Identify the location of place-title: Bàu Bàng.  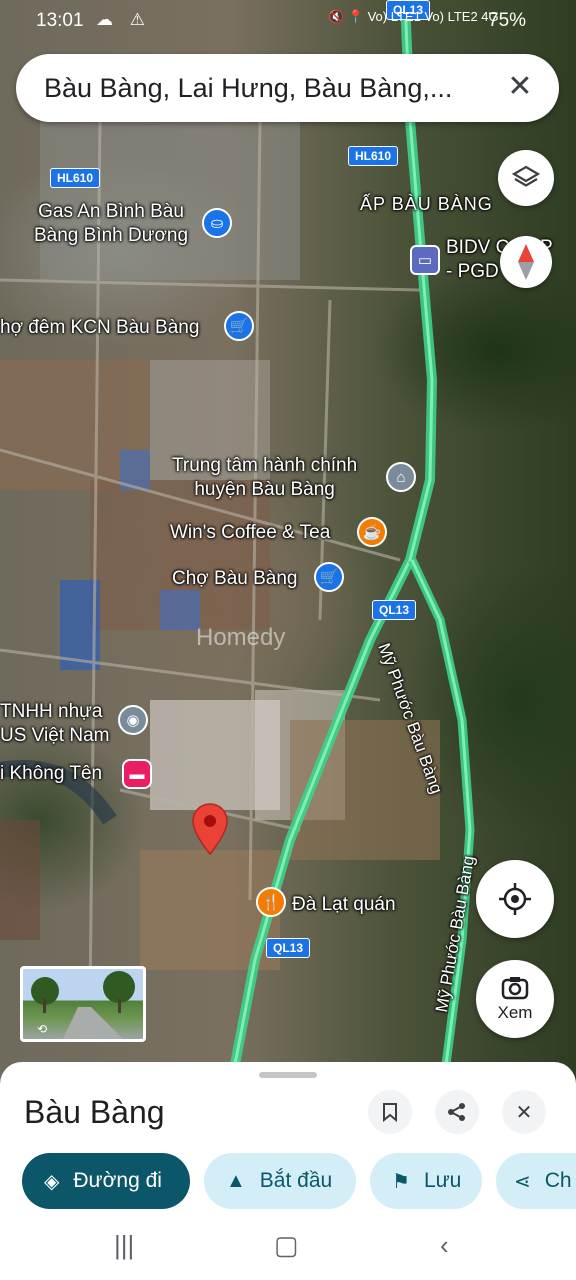
(94, 1112).